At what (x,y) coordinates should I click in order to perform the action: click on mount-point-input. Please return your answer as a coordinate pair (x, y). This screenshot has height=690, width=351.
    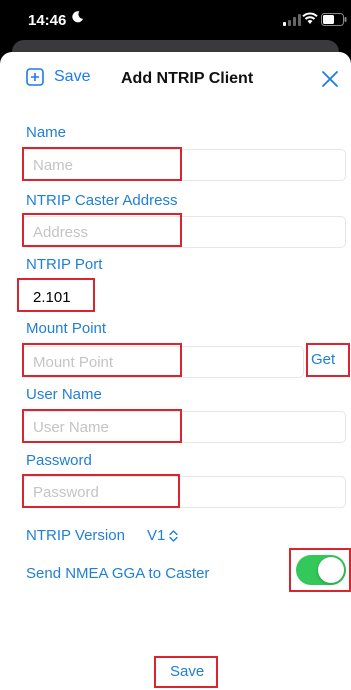
    Looking at the image, I should click on (163, 362).